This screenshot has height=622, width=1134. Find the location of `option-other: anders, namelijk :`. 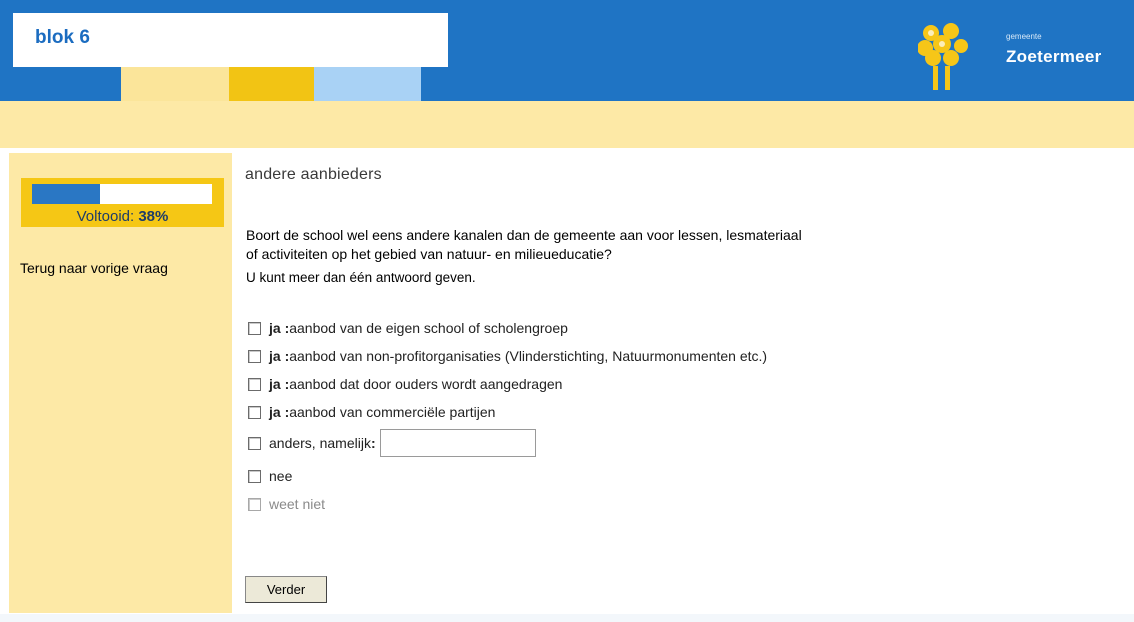

option-other: anders, namelijk : is located at coordinates (392, 443).